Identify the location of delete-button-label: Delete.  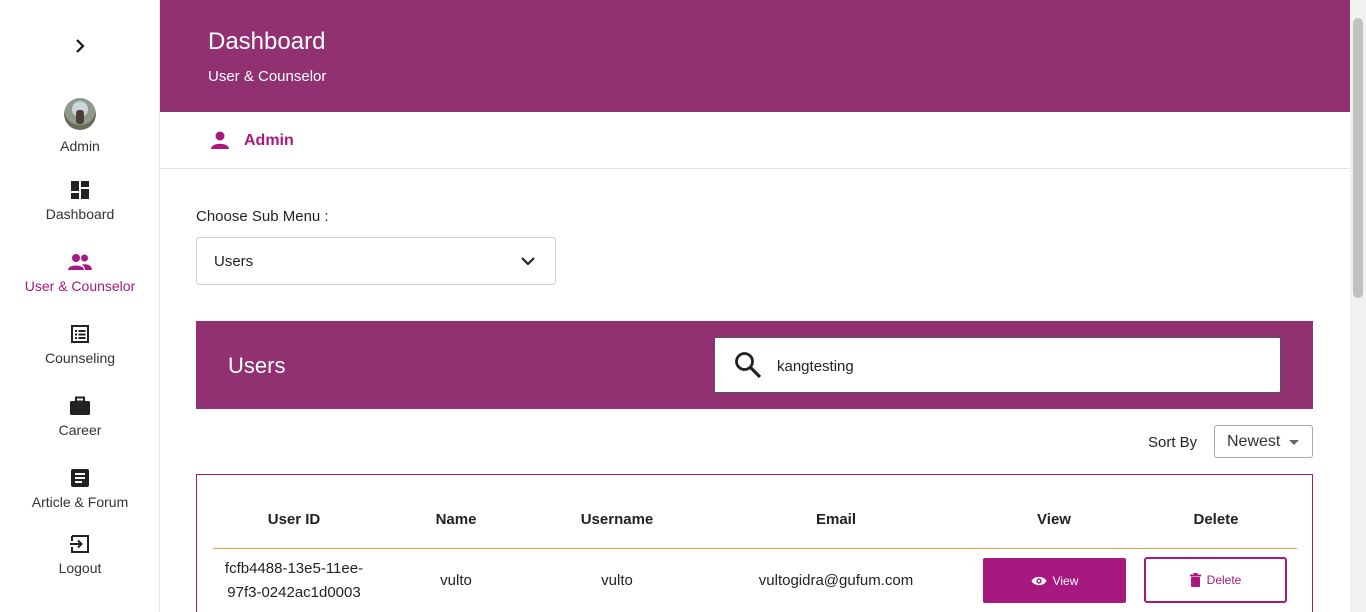
(1224, 580).